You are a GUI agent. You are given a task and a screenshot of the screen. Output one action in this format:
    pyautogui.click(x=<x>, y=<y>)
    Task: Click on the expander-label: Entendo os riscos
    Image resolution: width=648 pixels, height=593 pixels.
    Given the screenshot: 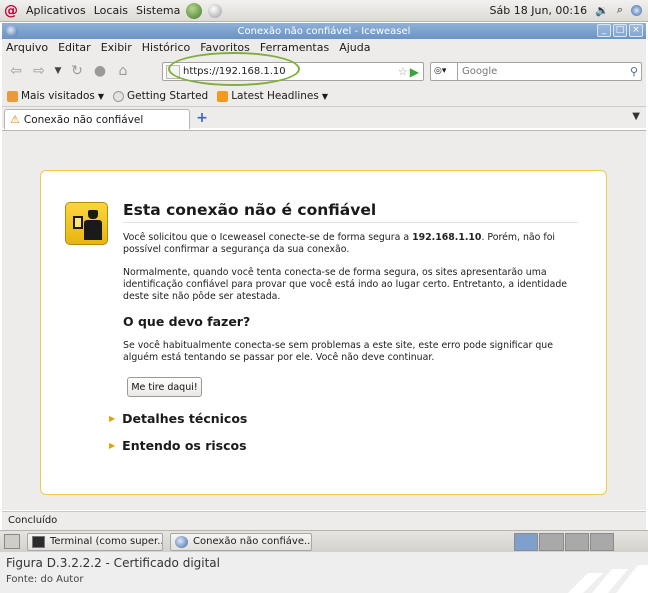 What is the action you would take?
    pyautogui.click(x=184, y=445)
    